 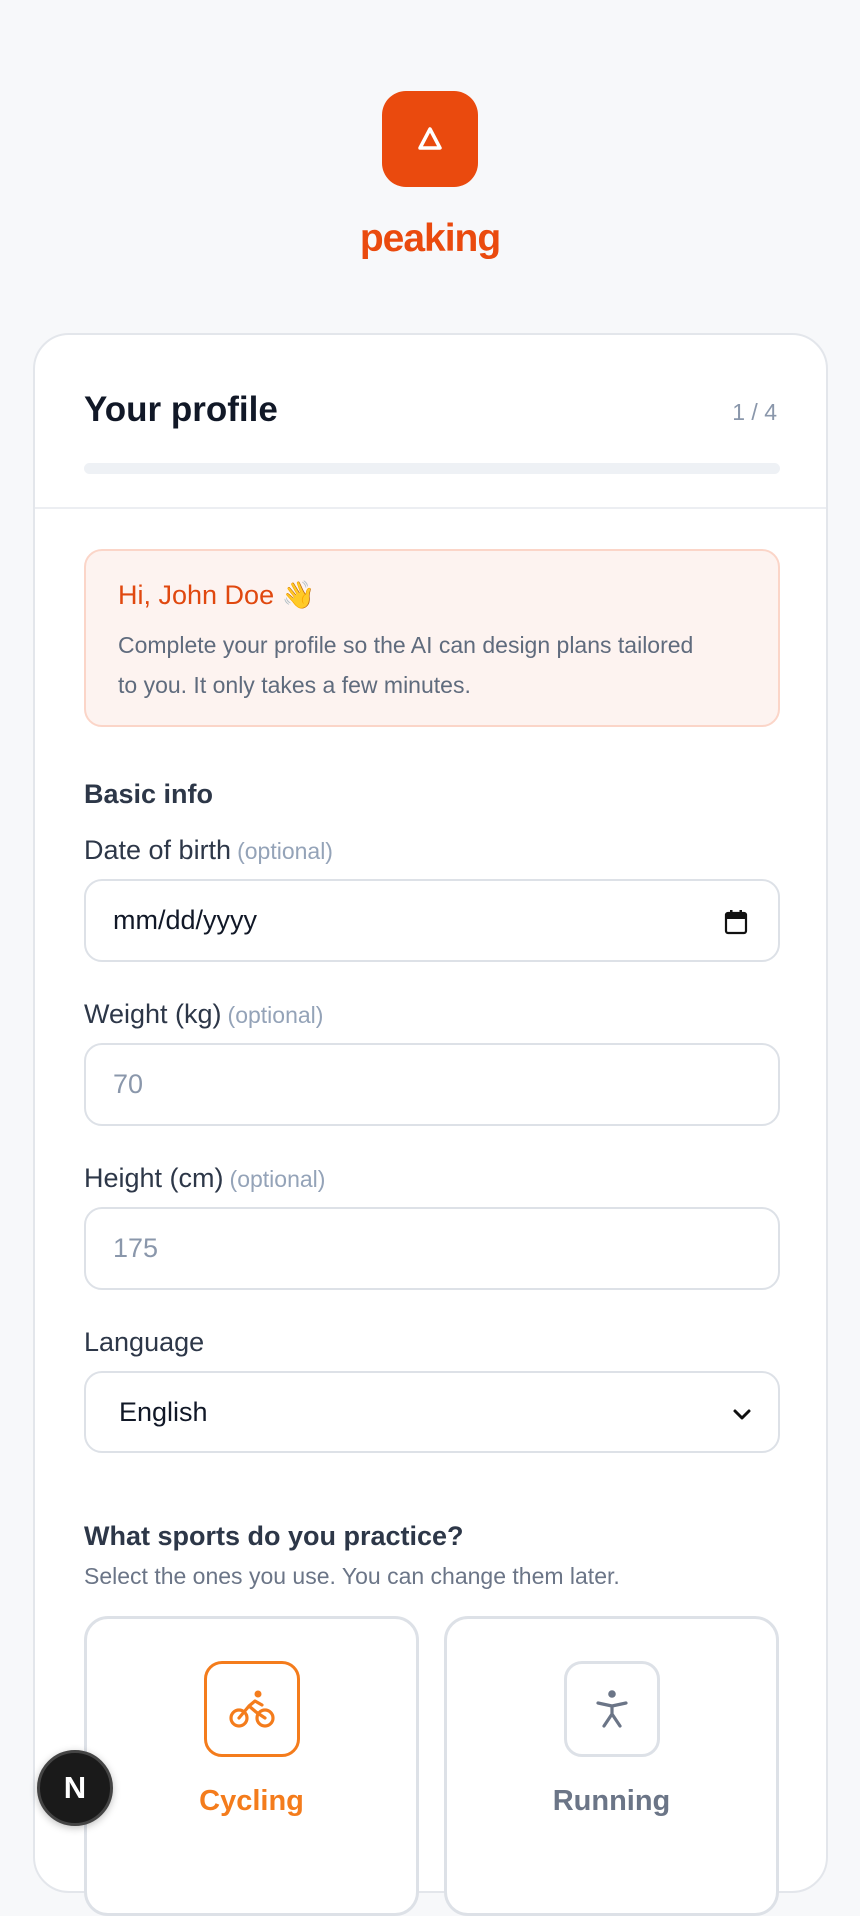 I want to click on progress-bar, so click(x=432, y=468).